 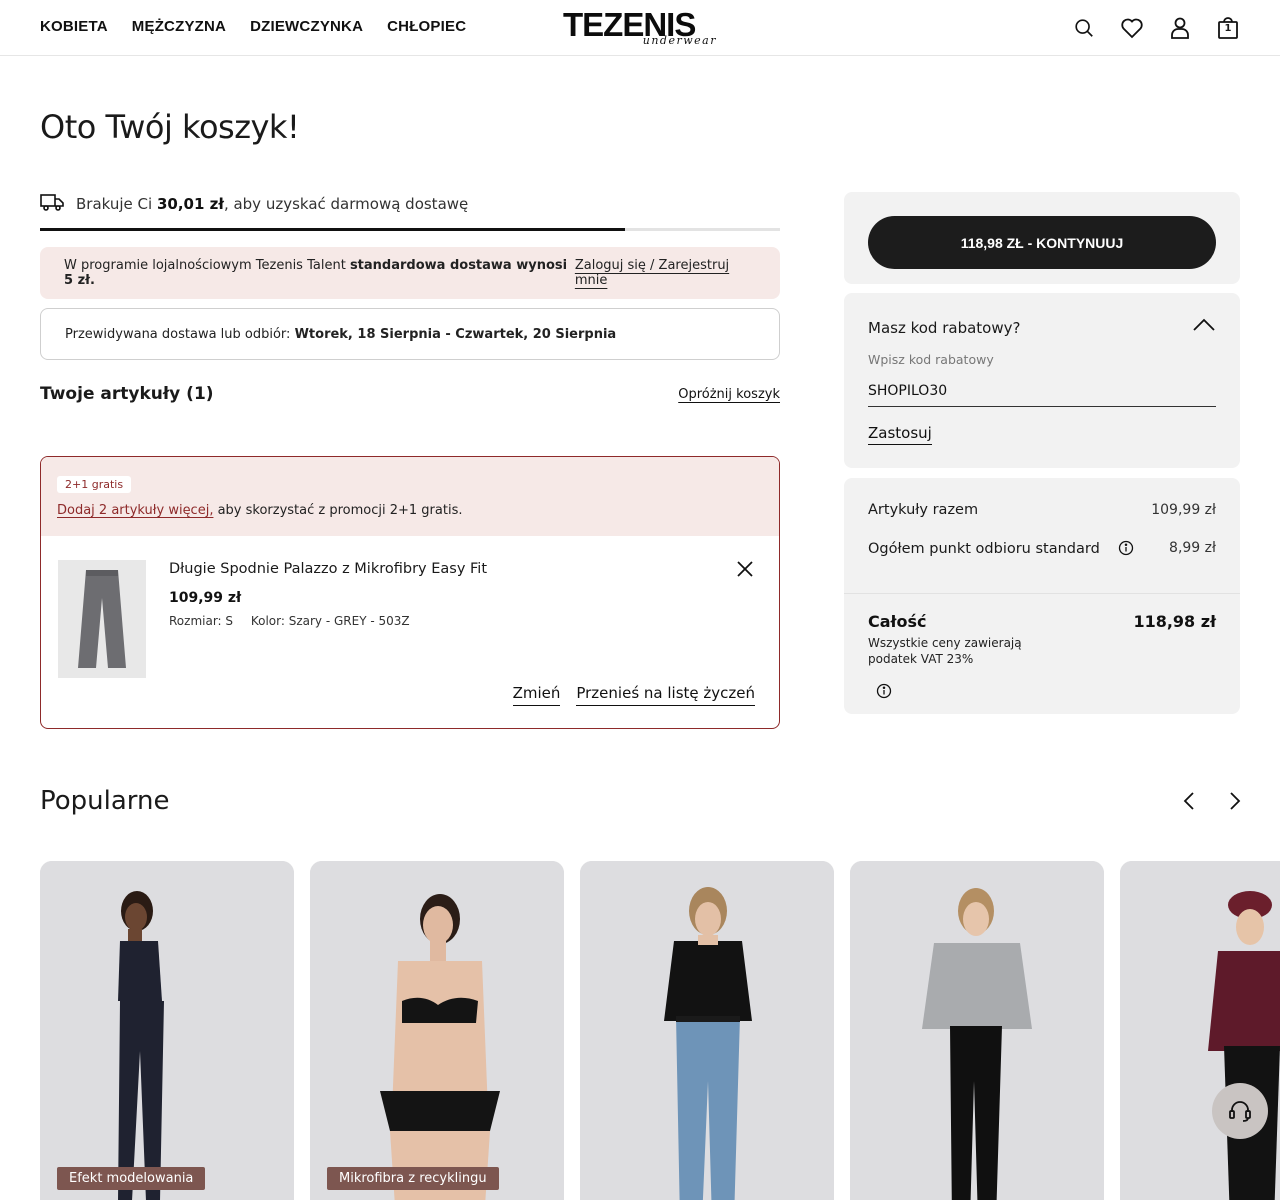 I want to click on product-card: Mikrofibra z recyklingu, so click(x=437, y=1030).